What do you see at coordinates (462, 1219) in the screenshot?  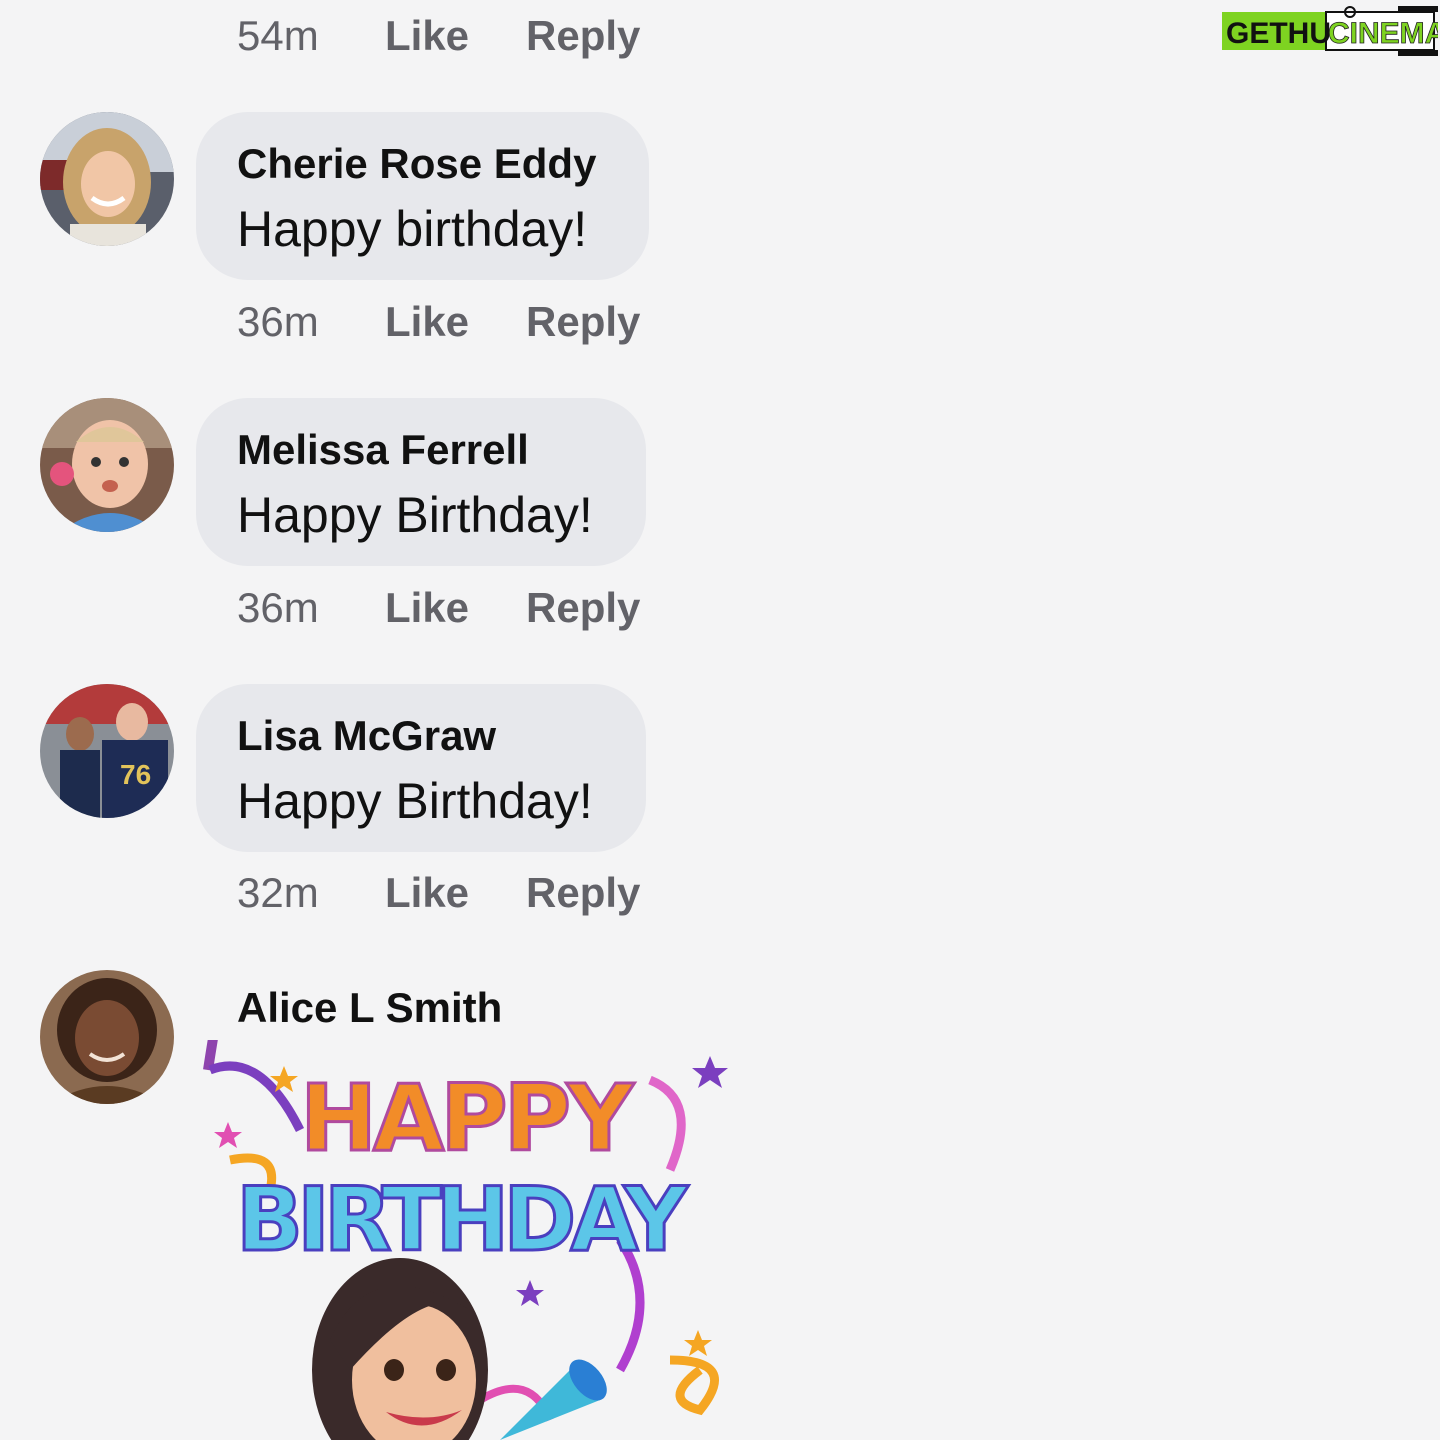 I see `sticker-line2: BIRTHDAY` at bounding box center [462, 1219].